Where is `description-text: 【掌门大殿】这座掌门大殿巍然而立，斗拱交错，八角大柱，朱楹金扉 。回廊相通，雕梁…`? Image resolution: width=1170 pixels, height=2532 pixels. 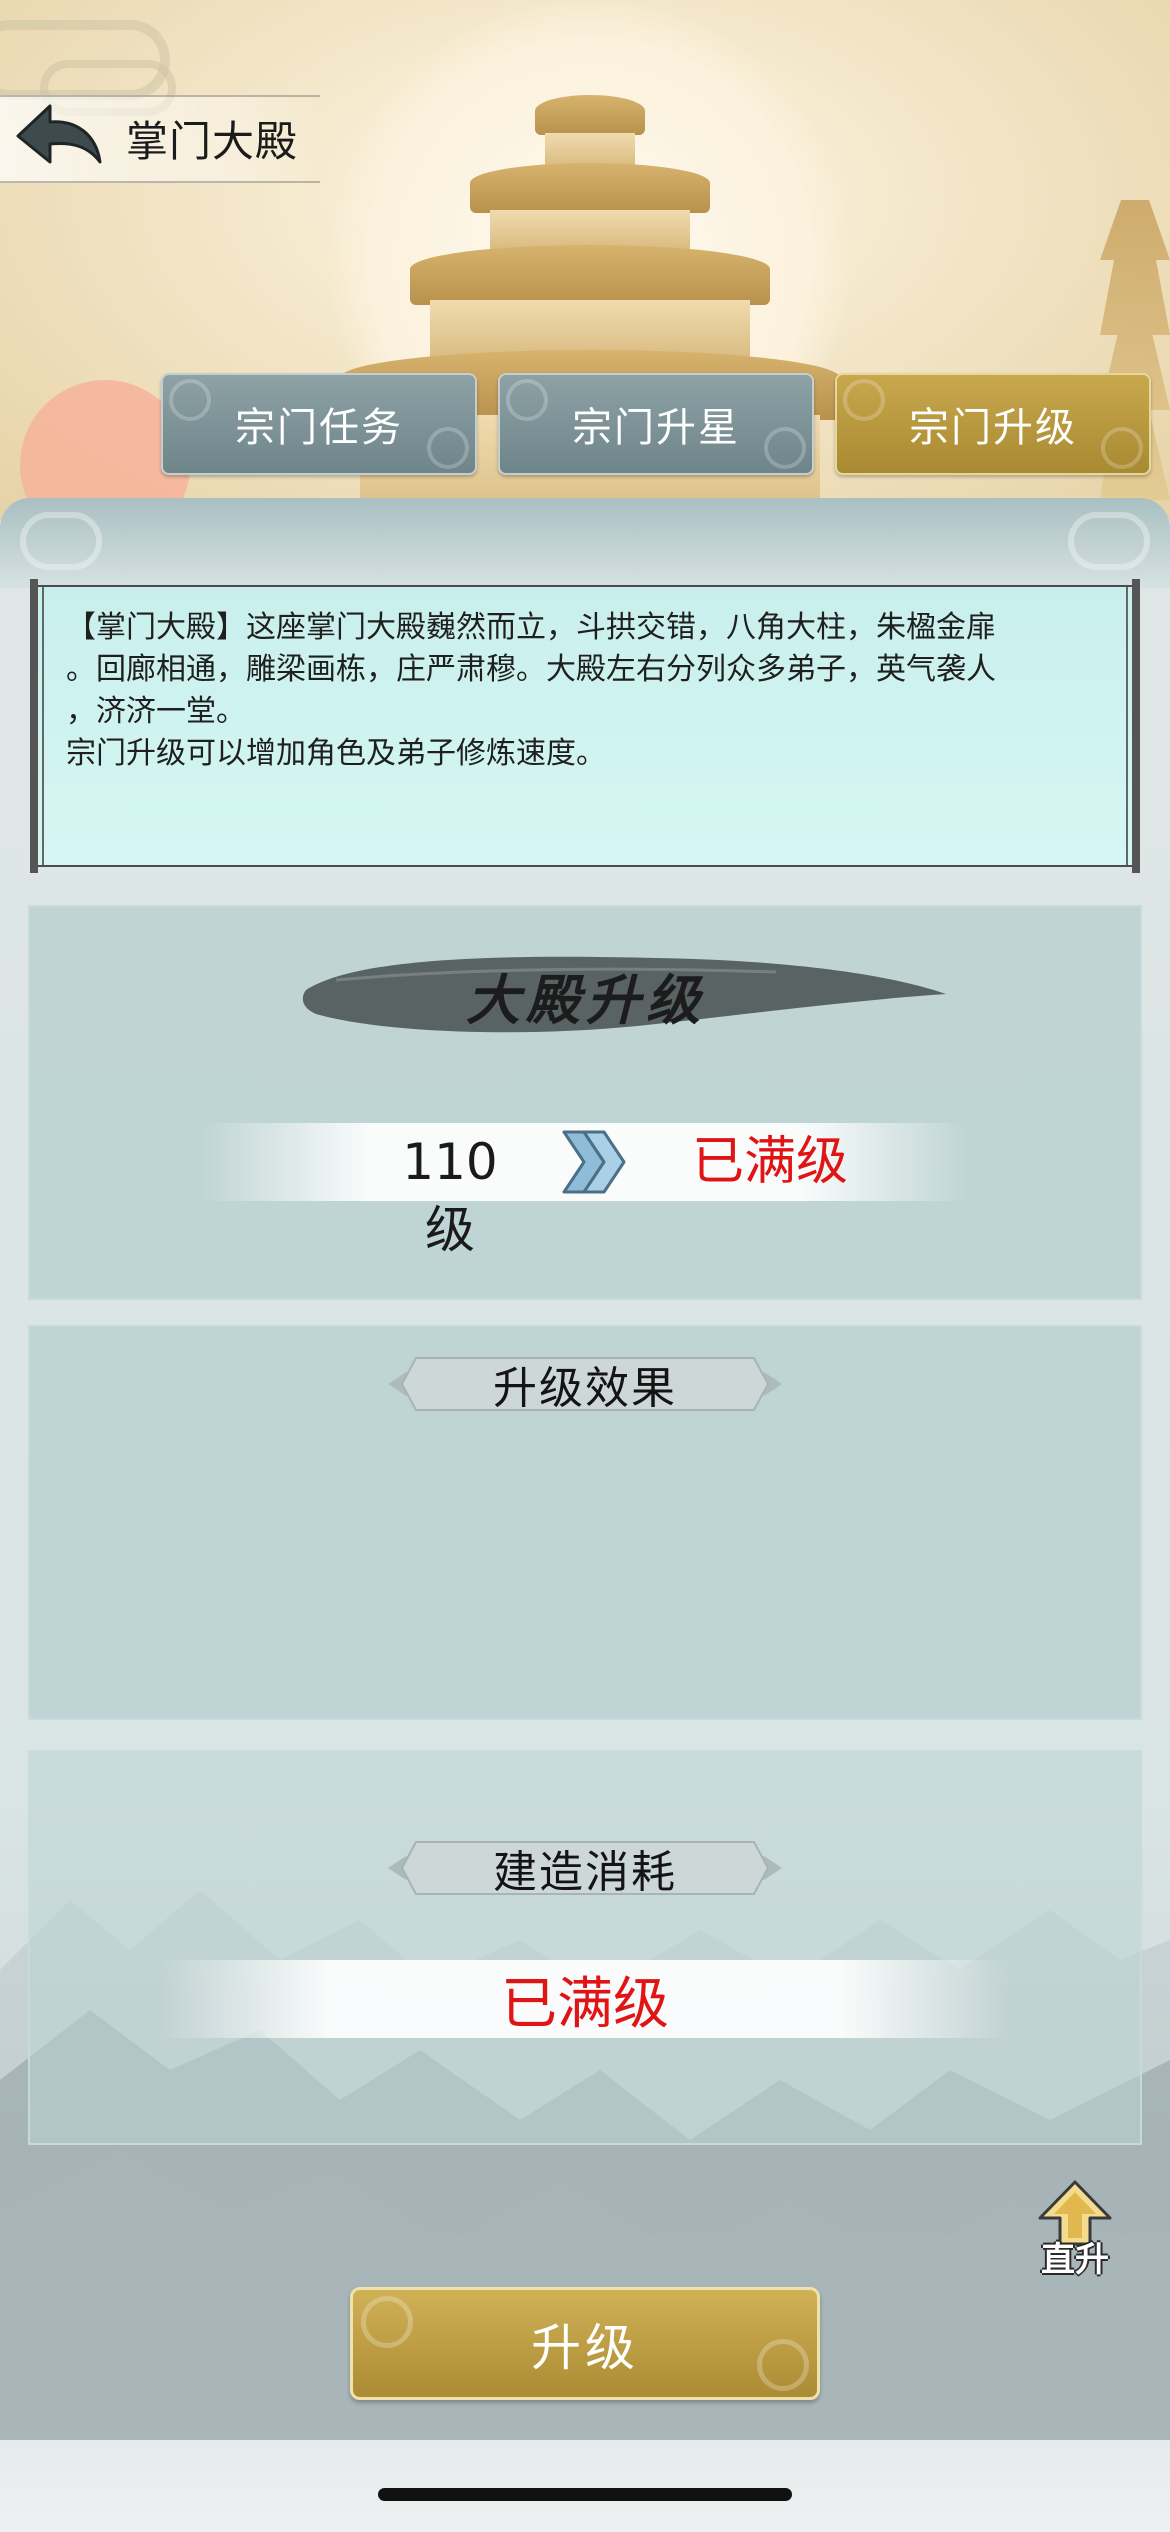 description-text: 【掌门大殿】这座掌门大殿巍然而立，斗拱交错，八角大柱，朱楹金扉 。回廊相通，雕梁… is located at coordinates (591, 691).